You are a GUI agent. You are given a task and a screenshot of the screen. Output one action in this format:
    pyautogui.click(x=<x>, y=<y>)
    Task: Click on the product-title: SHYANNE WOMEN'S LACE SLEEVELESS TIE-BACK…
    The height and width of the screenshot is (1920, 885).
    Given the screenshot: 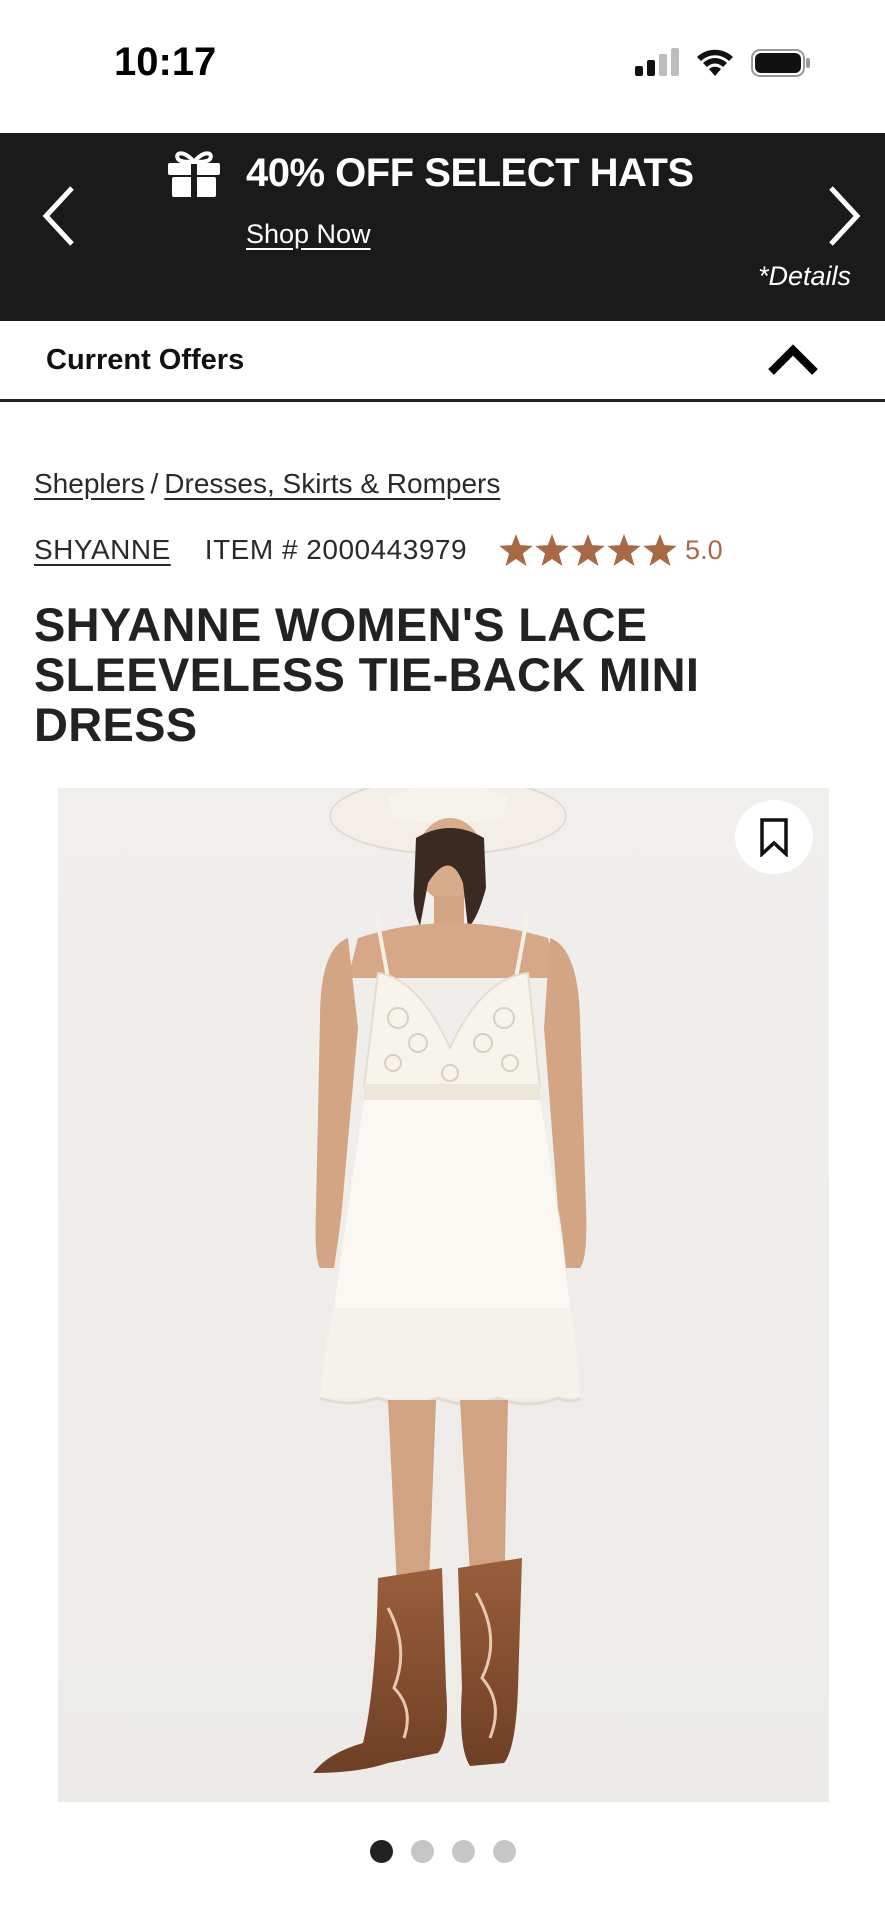 What is the action you would take?
    pyautogui.click(x=367, y=674)
    